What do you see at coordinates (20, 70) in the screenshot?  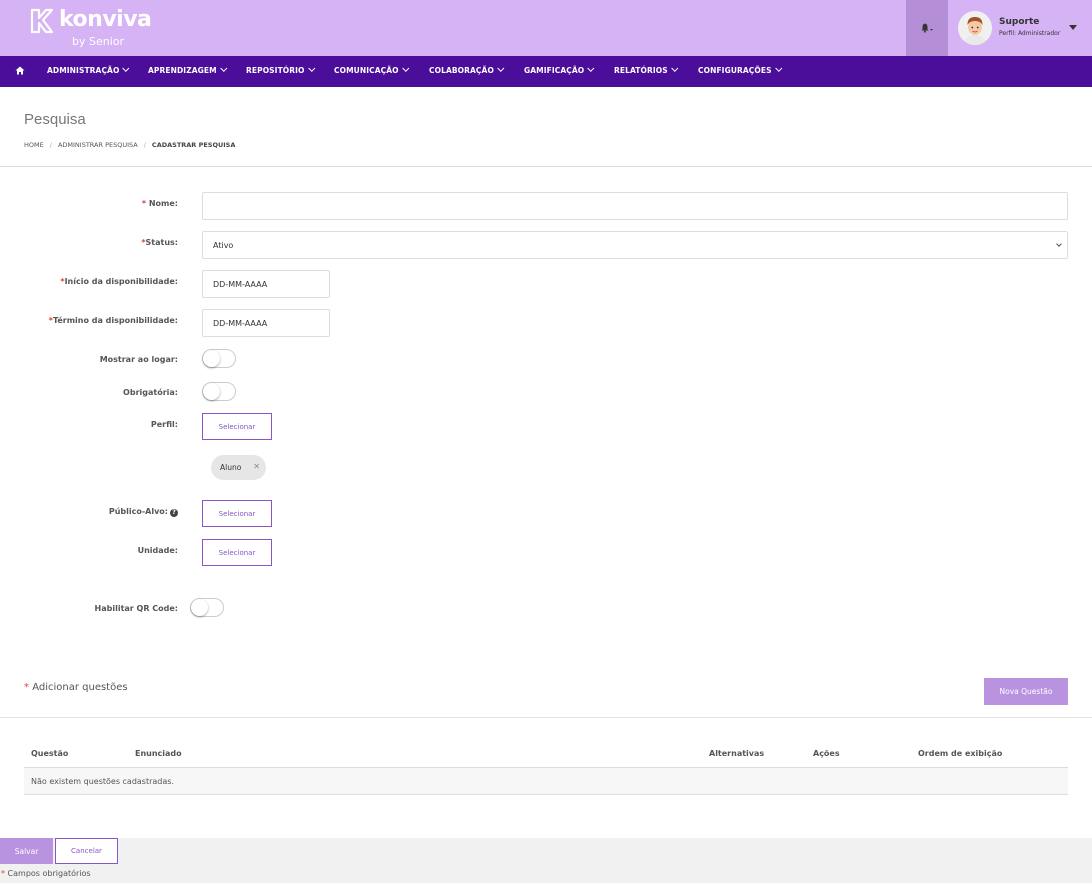 I see `home-icon` at bounding box center [20, 70].